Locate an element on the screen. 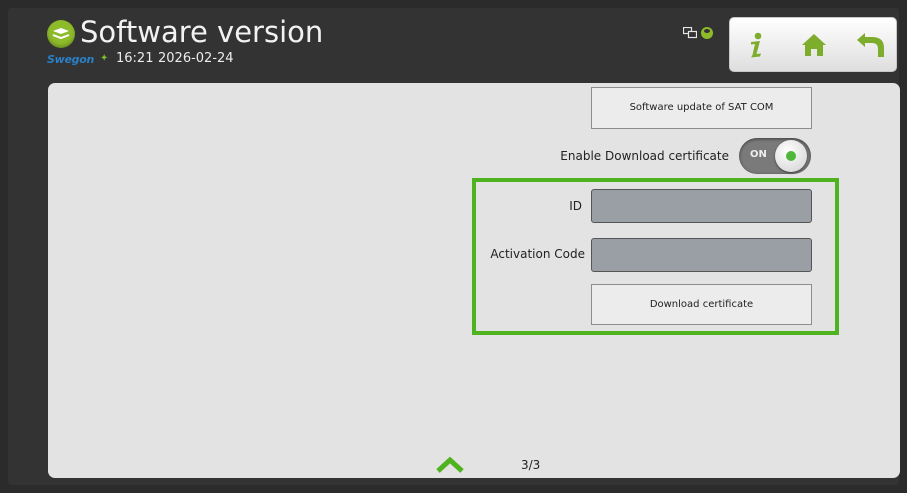  info-icon is located at coordinates (756, 45).